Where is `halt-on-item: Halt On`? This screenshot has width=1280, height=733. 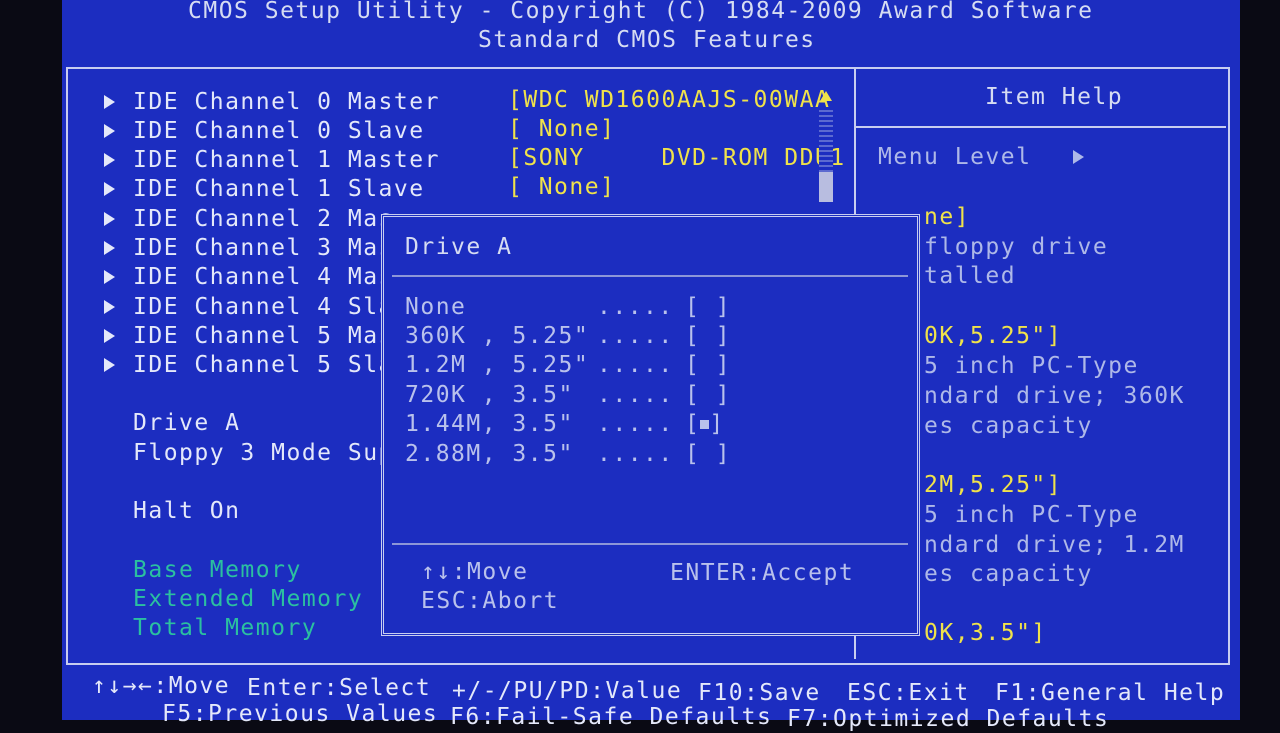 halt-on-item: Halt On is located at coordinates (186, 511).